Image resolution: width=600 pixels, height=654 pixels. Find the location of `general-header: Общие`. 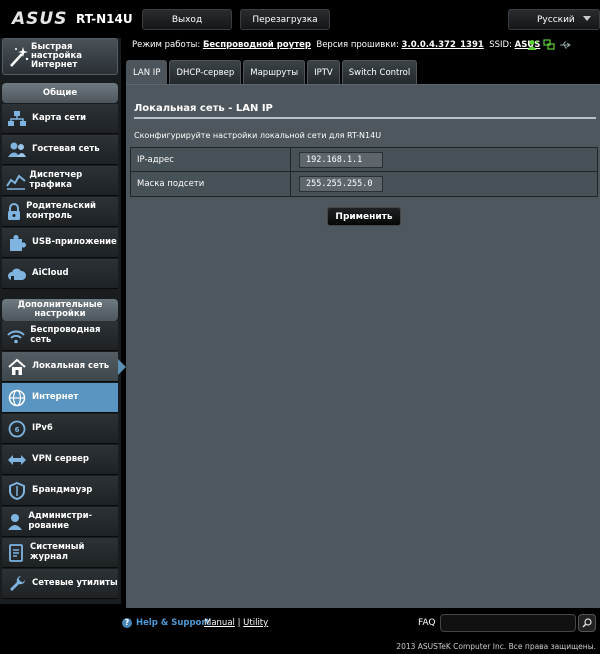

general-header: Общие is located at coordinates (60, 93).